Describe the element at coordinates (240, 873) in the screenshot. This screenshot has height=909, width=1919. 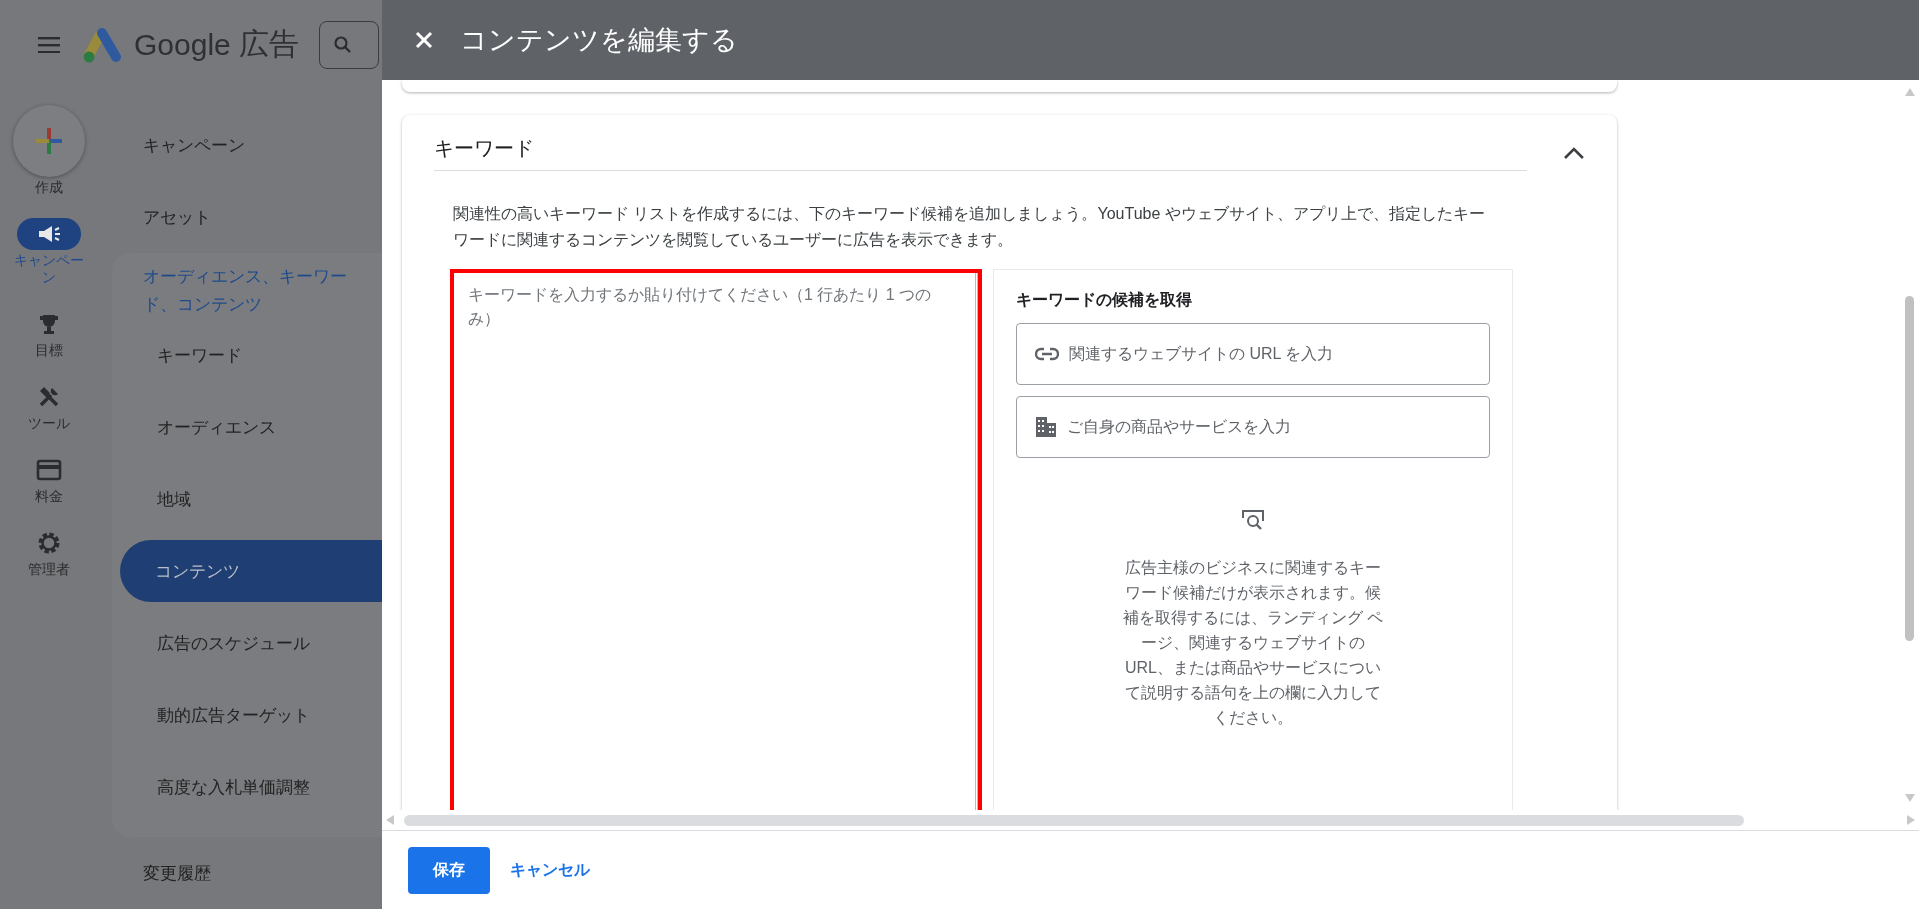
I see `nav-item: 変更履歴` at that location.